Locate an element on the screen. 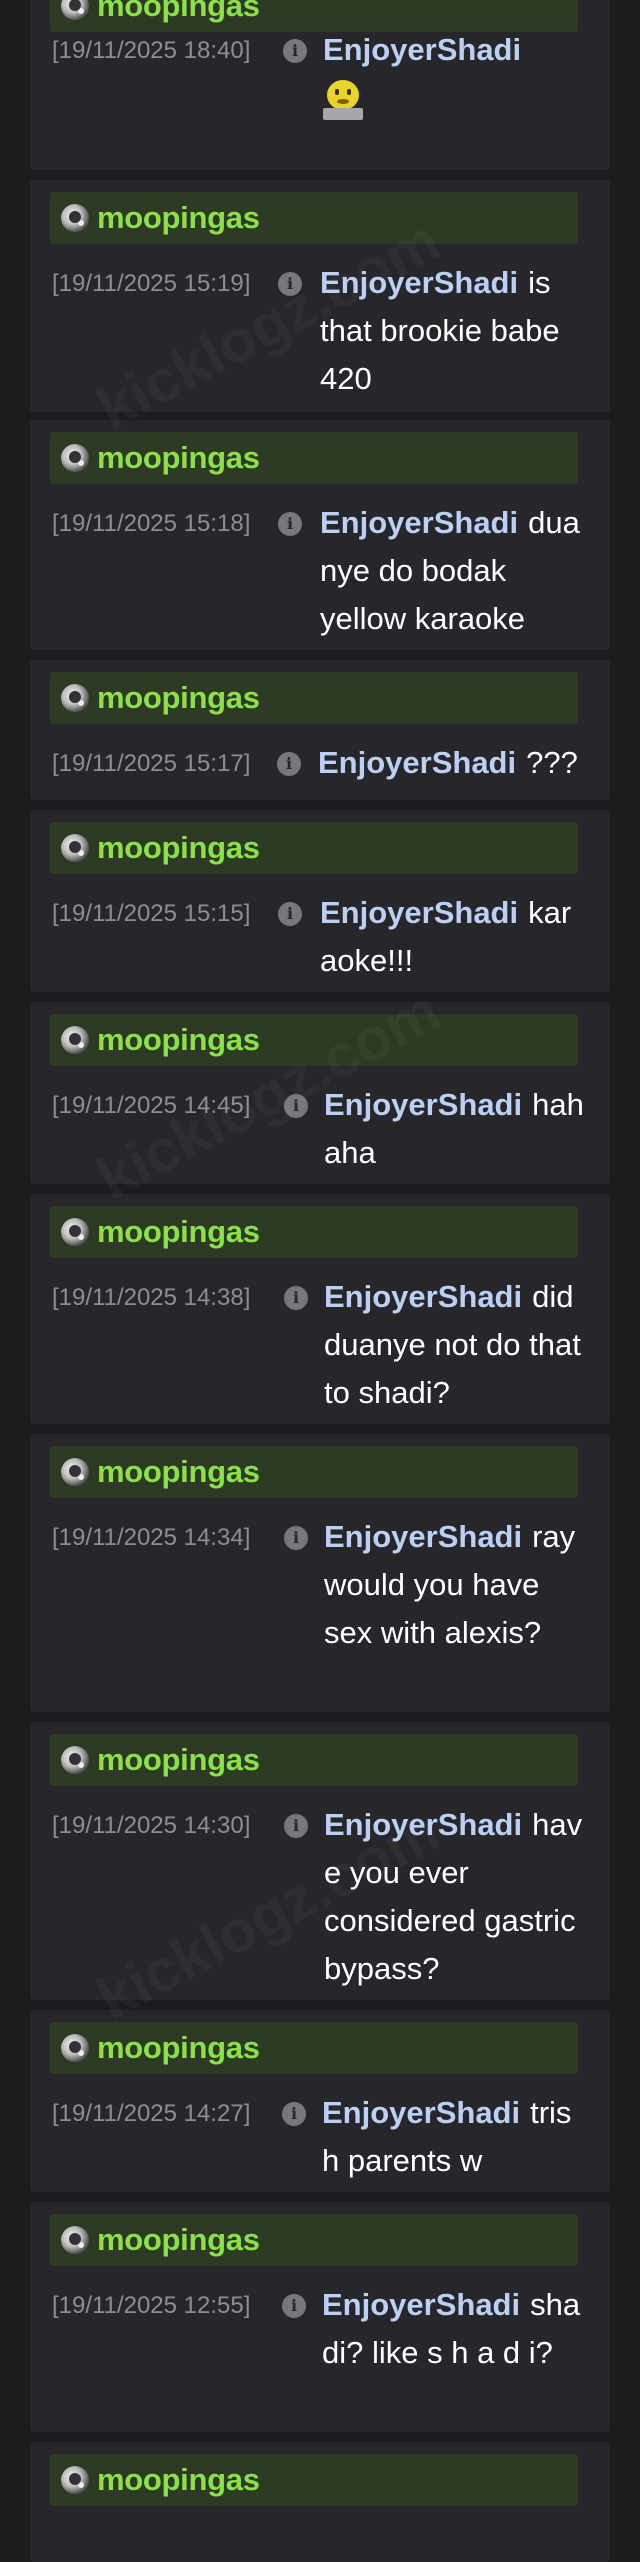 Image resolution: width=640 pixels, height=2562 pixels. message-body: EnjoyerShadi trish parents w is located at coordinates (454, 2137).